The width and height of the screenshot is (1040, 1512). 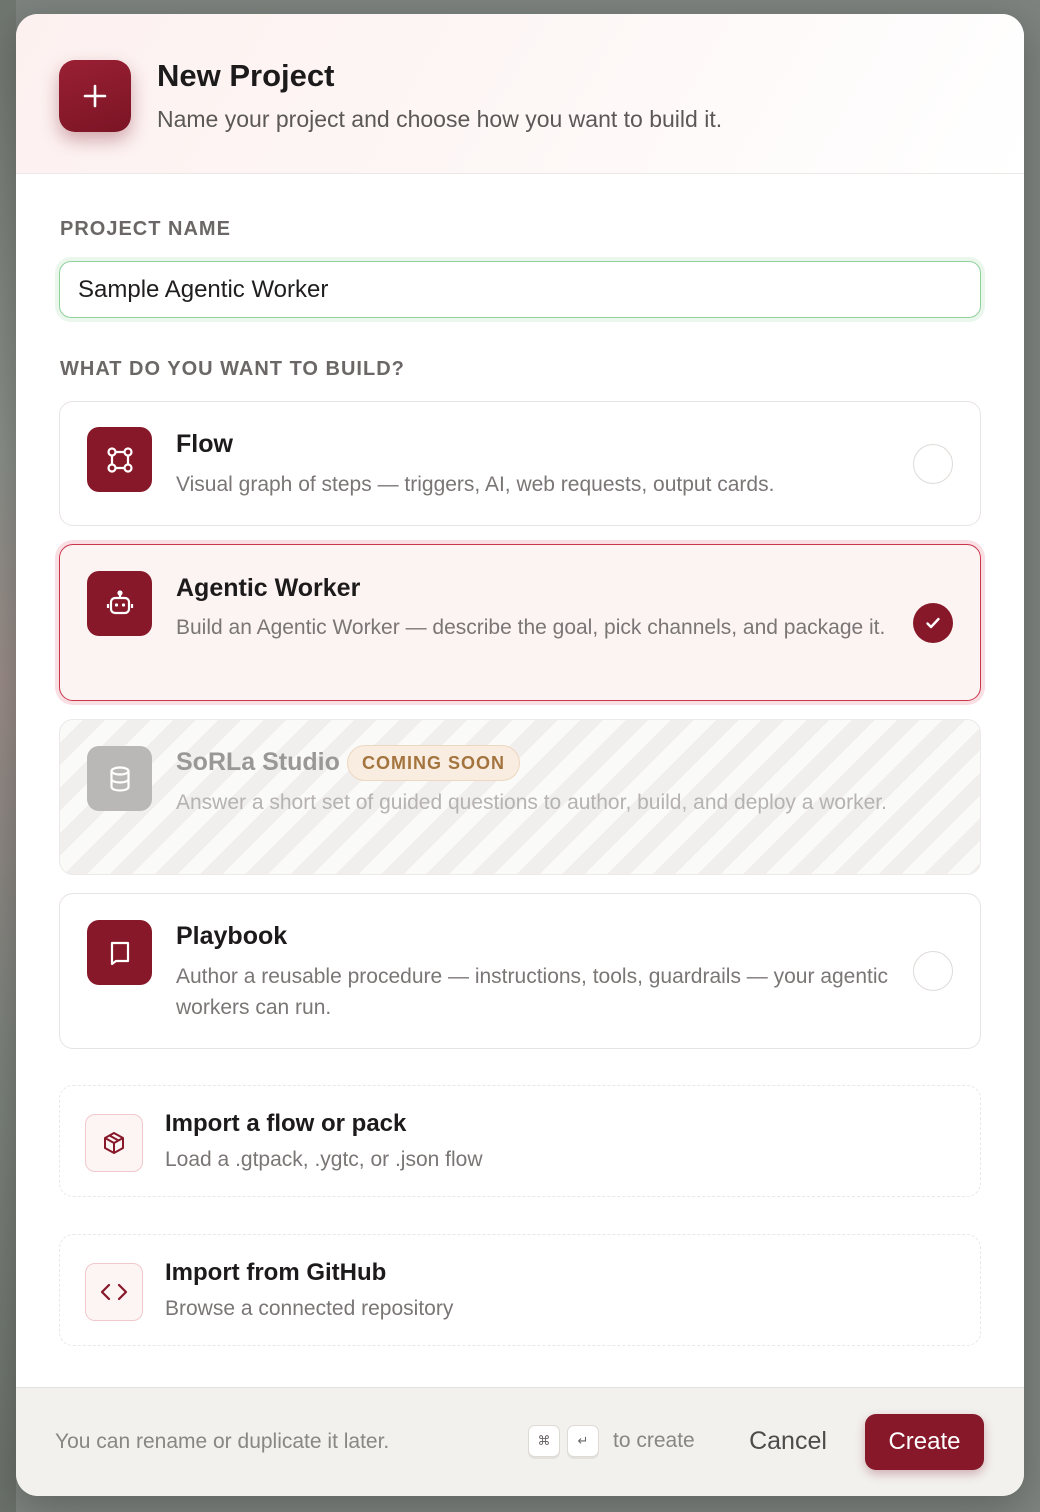 What do you see at coordinates (232, 936) in the screenshot?
I see `option-title: Playbook` at bounding box center [232, 936].